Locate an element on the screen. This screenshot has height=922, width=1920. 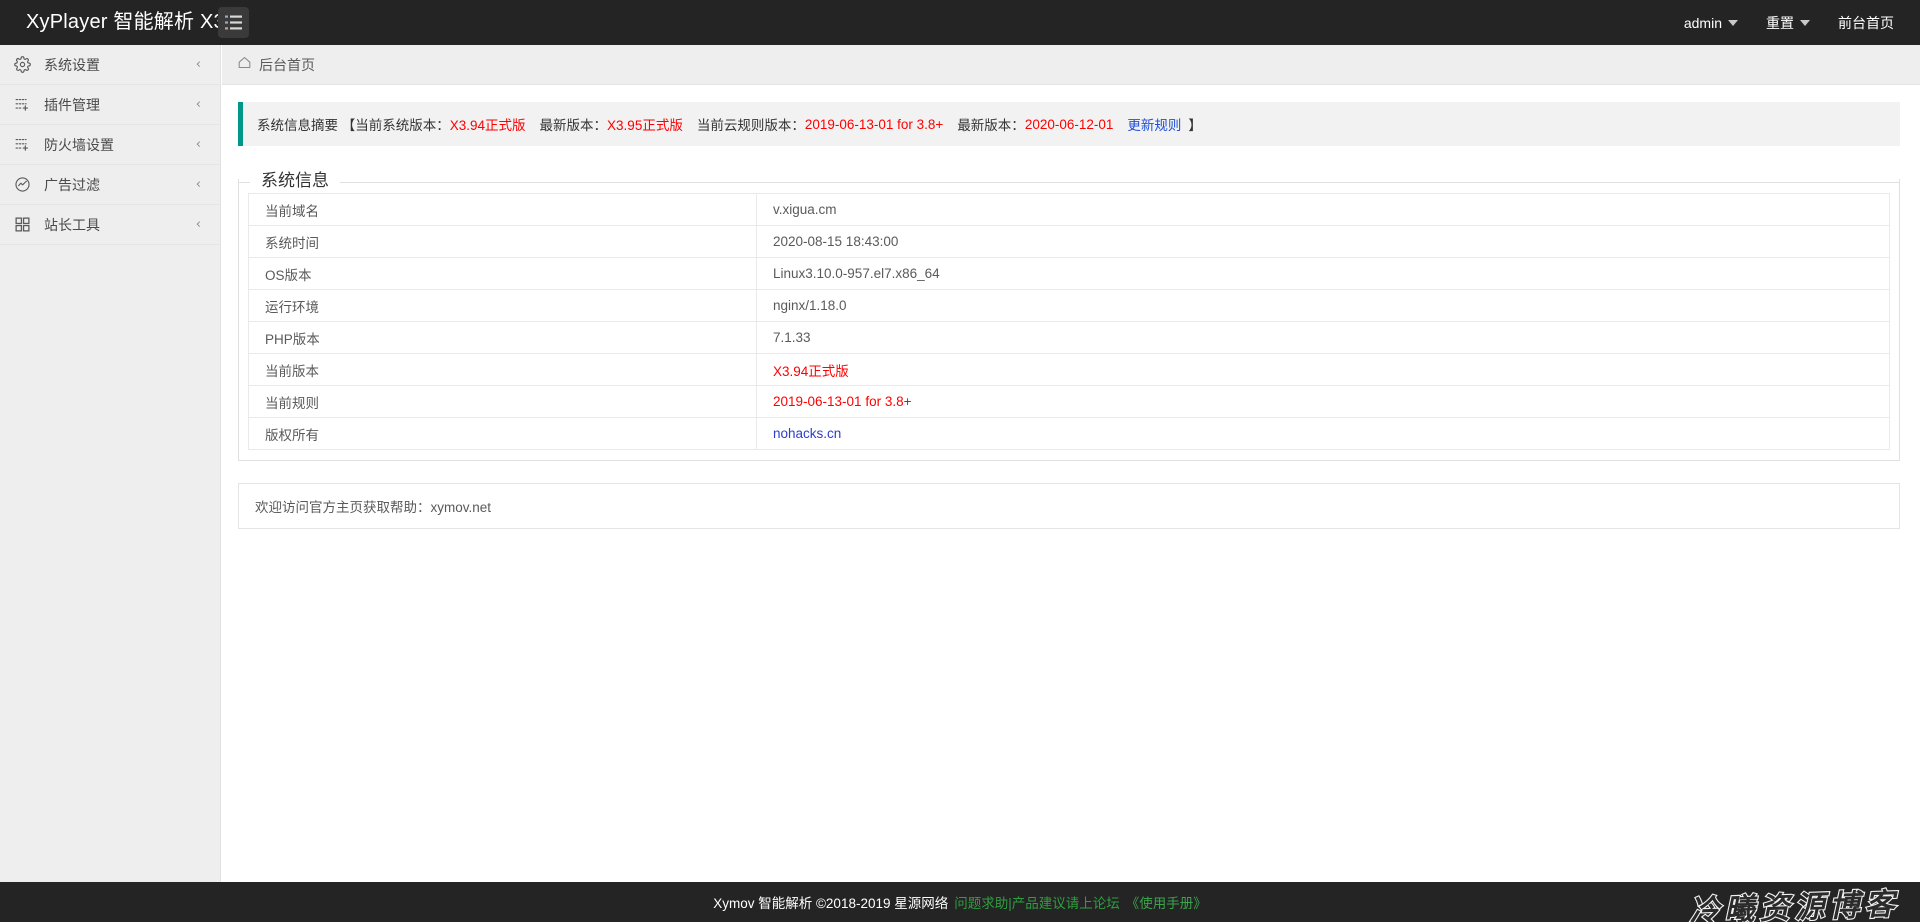
sidebar-item-system-settings: 系统设置 ‹ is located at coordinates (110, 65).